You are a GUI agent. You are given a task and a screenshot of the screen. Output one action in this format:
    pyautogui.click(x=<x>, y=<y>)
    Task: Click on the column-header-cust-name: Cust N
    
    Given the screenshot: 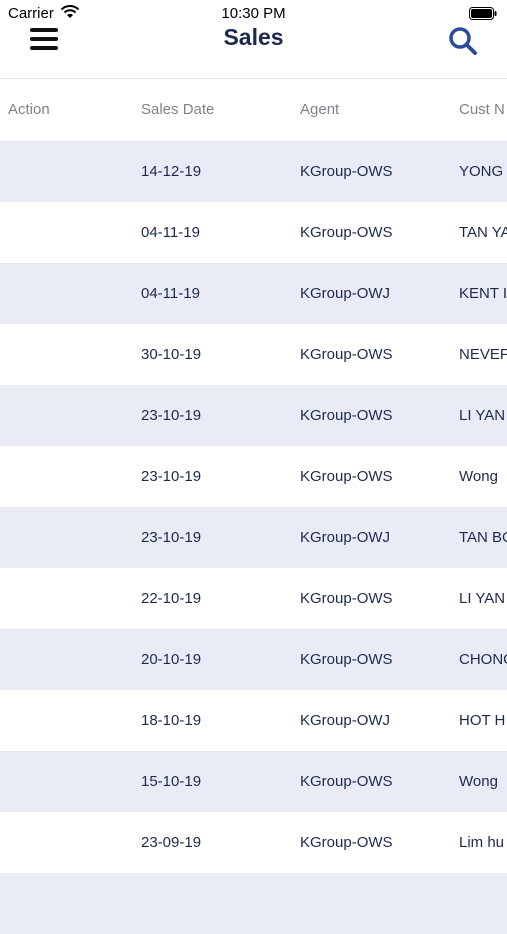 What is the action you would take?
    pyautogui.click(x=482, y=109)
    